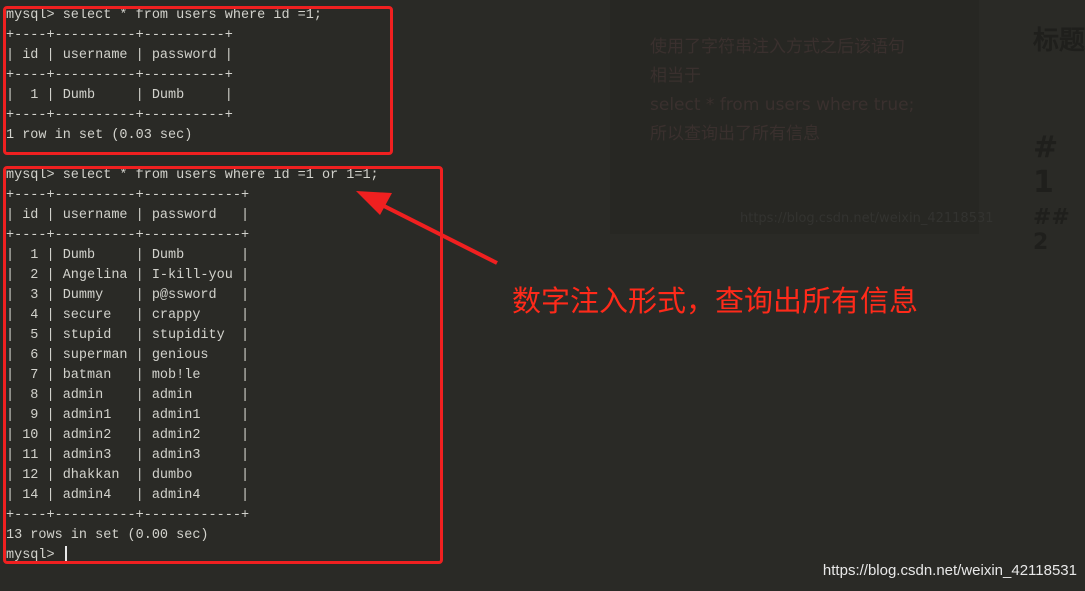 Image resolution: width=1085 pixels, height=591 pixels. Describe the element at coordinates (949, 570) in the screenshot. I see `watermark: https://blog.csdn.net/weixin_42118531` at that location.